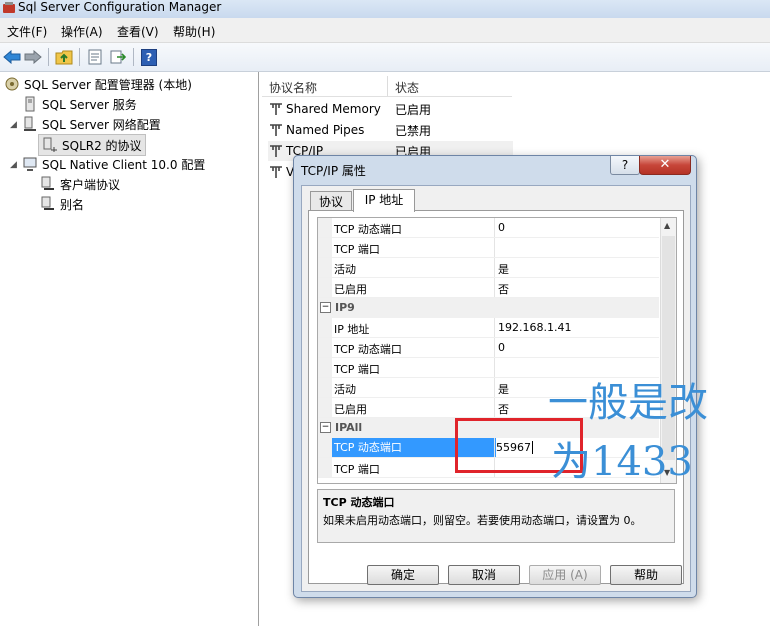 The height and width of the screenshot is (626, 770). Describe the element at coordinates (565, 575) in the screenshot. I see `apply-button: 应用 (A)` at that location.